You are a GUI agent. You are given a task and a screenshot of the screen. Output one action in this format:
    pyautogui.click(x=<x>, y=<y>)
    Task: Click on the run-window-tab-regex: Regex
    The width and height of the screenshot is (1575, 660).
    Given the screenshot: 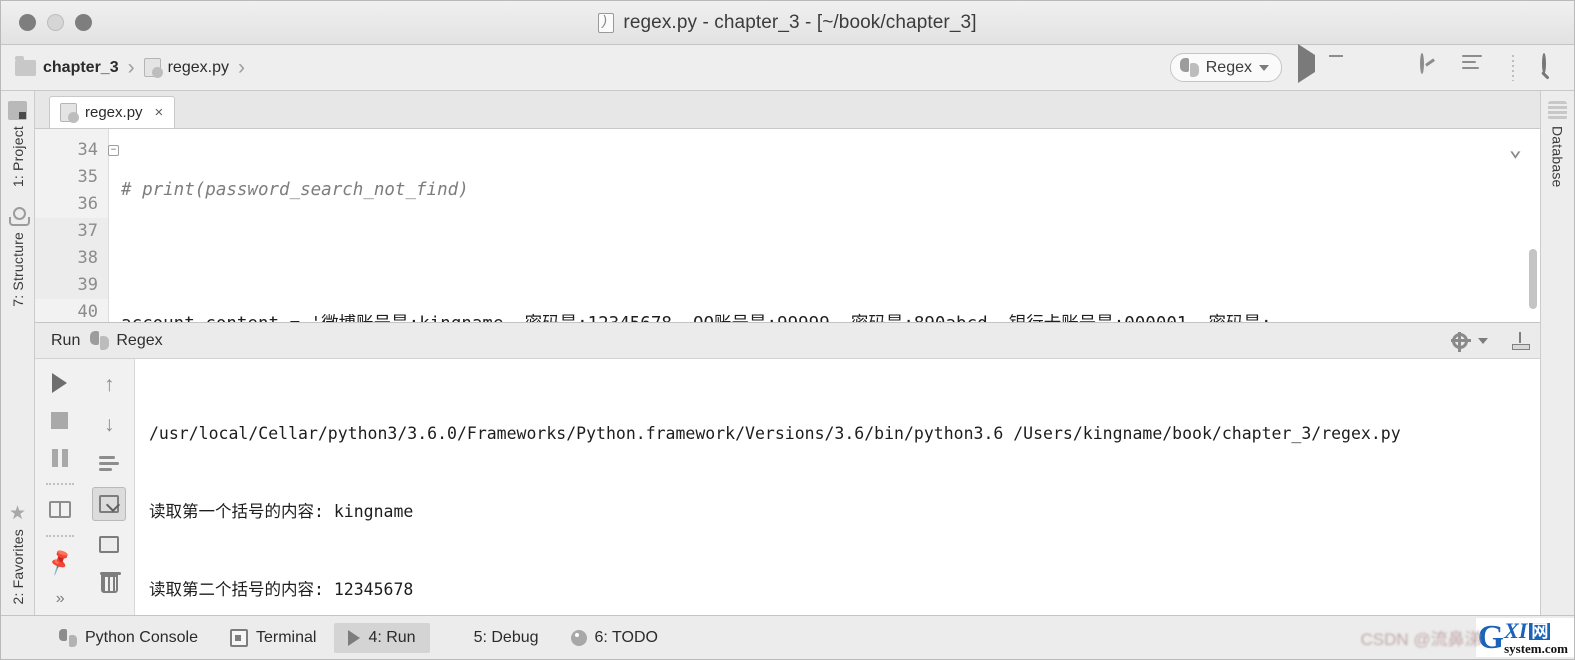 What is the action you would take?
    pyautogui.click(x=126, y=340)
    